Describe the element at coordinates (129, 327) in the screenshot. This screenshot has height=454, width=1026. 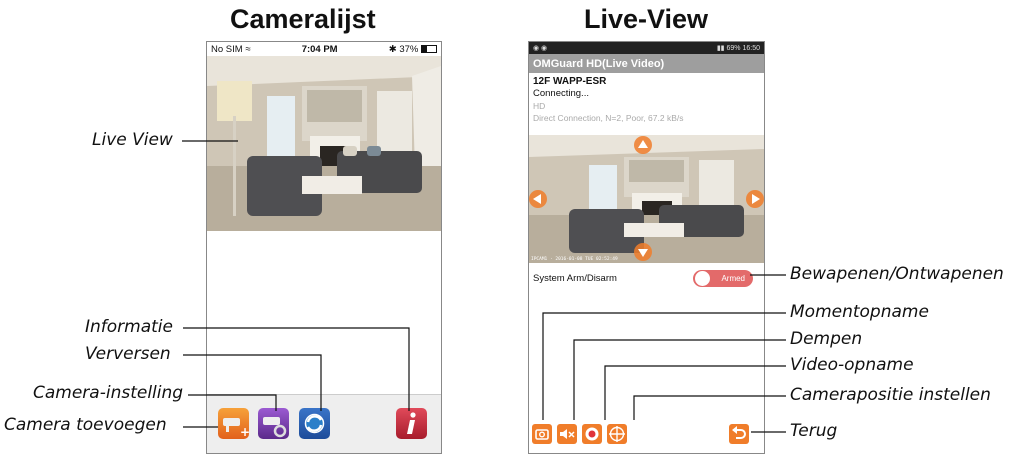
I see `callout-informatie: Informatie` at that location.